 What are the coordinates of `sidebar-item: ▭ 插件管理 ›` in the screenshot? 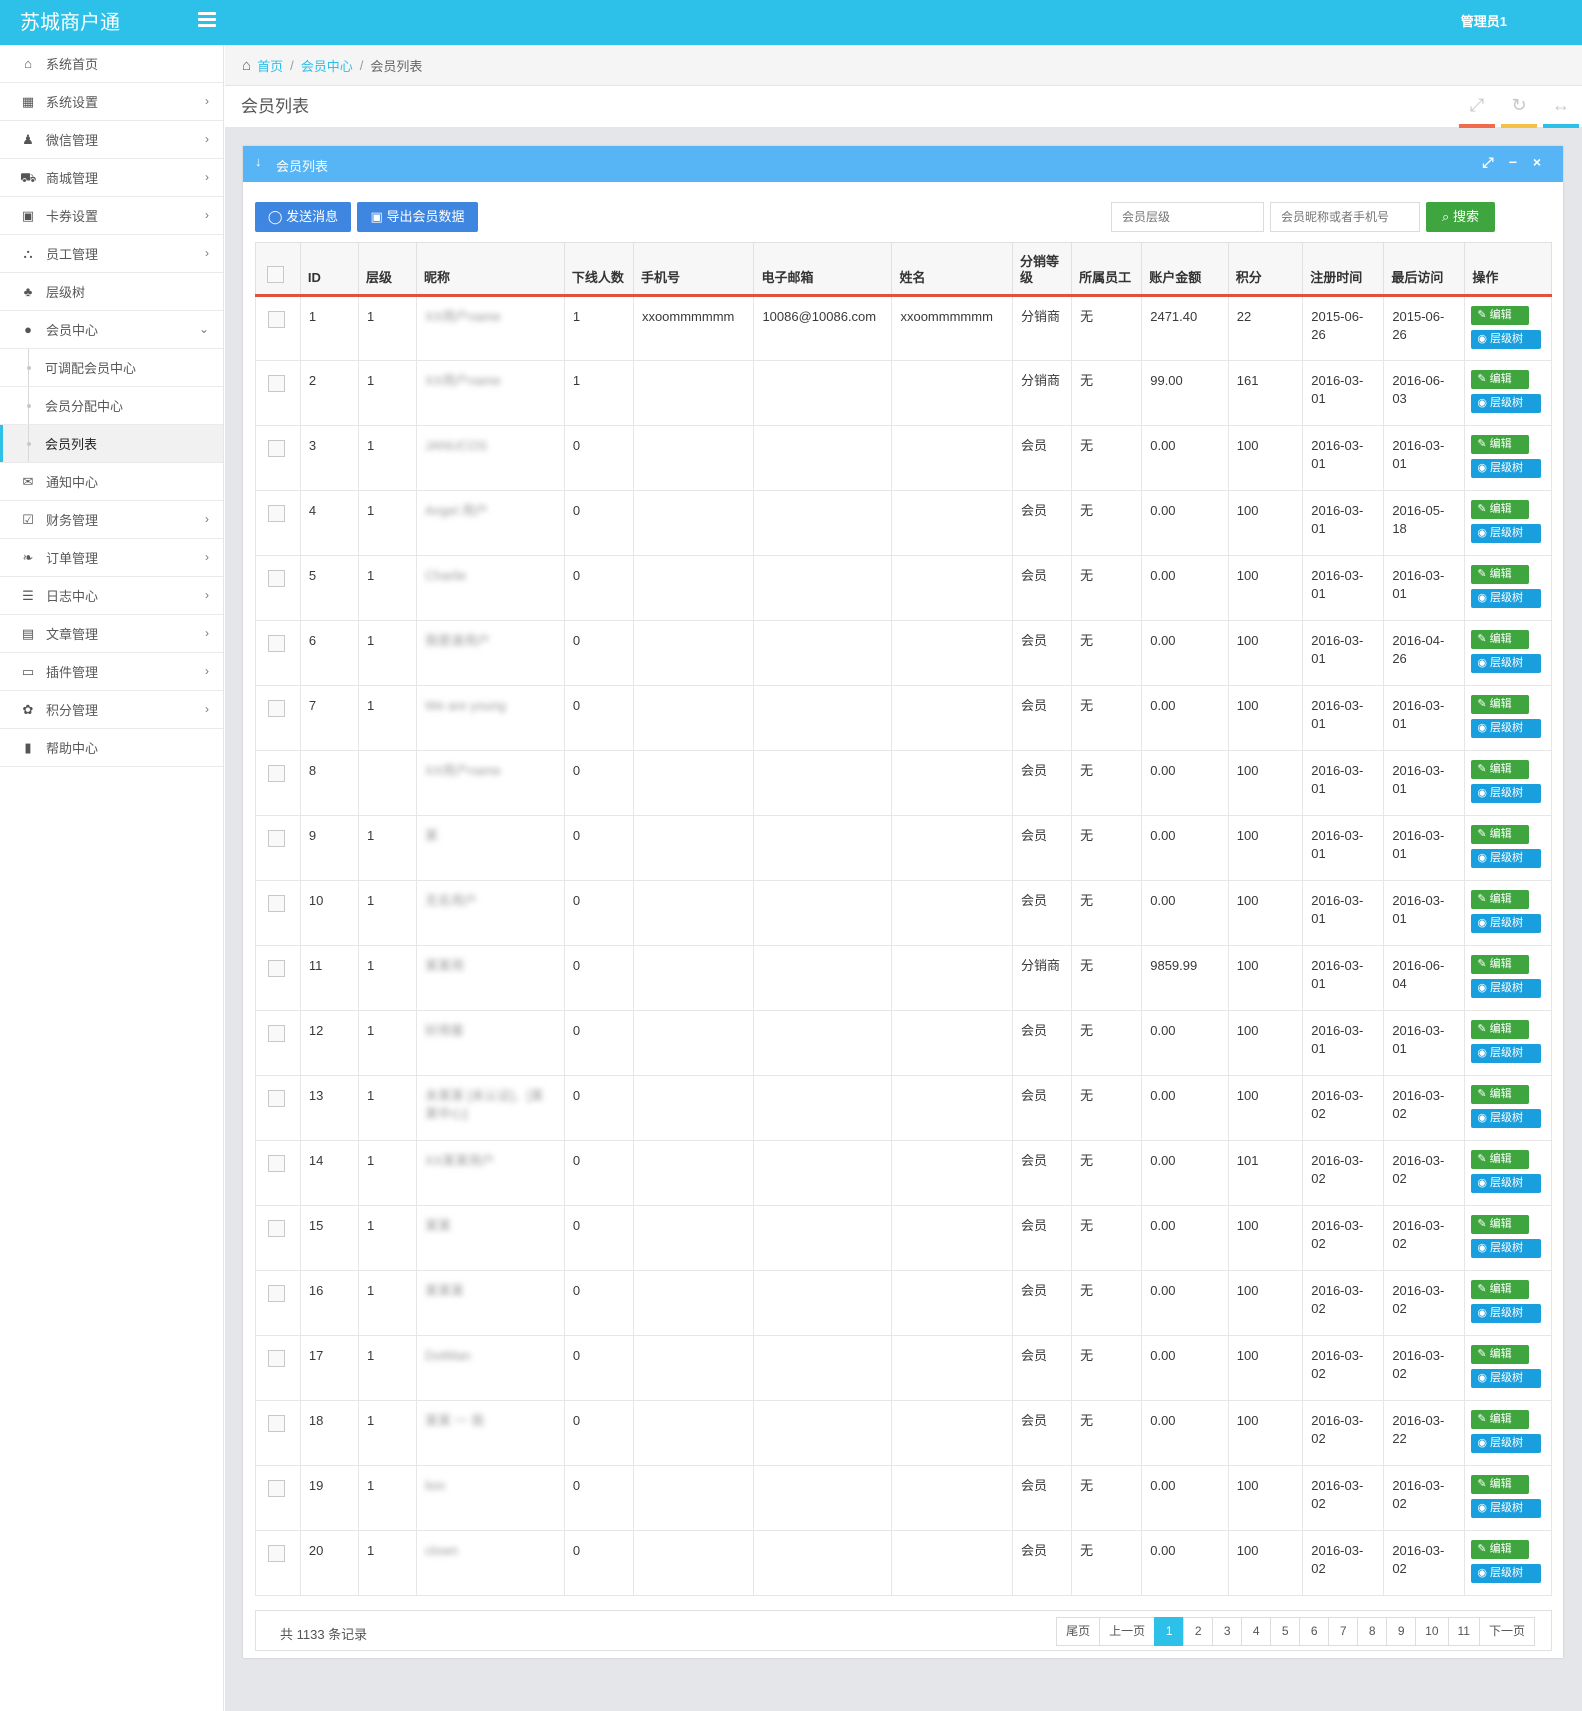 It's located at (111, 672).